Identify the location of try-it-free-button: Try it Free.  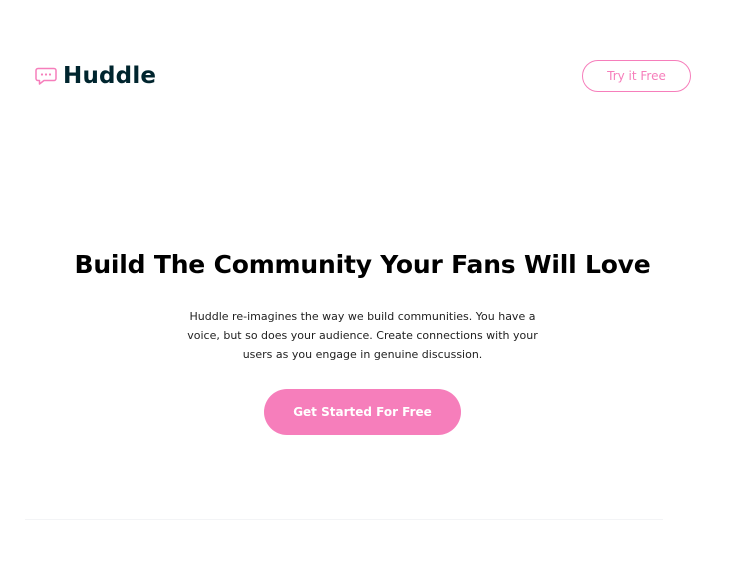
(636, 76).